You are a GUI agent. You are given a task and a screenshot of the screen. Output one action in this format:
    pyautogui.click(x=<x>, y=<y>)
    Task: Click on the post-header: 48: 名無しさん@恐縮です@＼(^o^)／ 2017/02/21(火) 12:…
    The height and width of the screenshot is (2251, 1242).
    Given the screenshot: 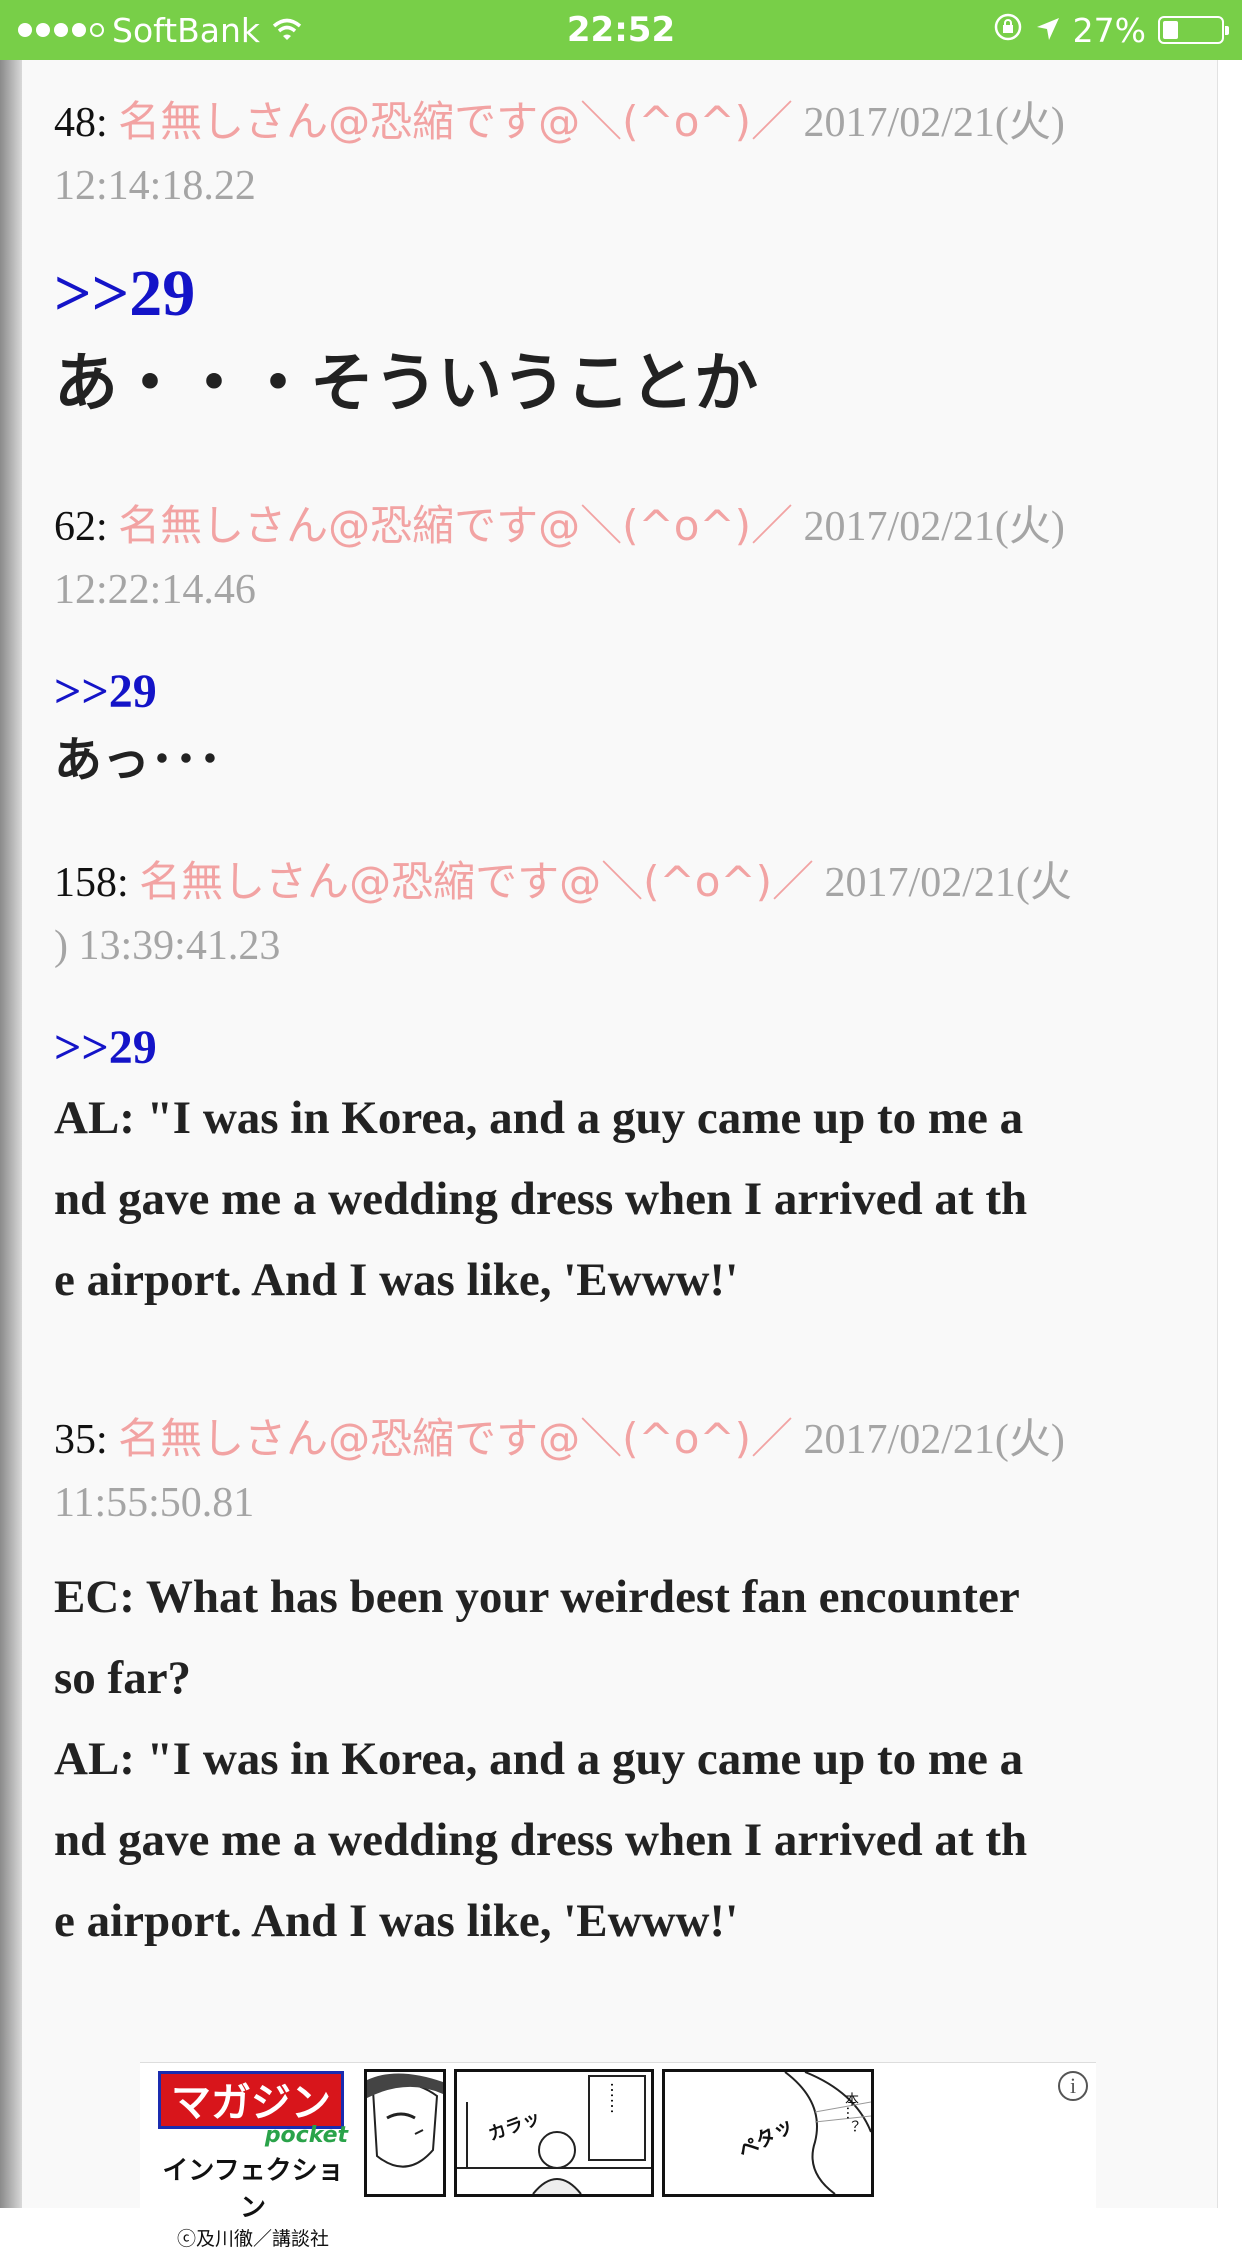 What is the action you would take?
    pyautogui.click(x=629, y=154)
    